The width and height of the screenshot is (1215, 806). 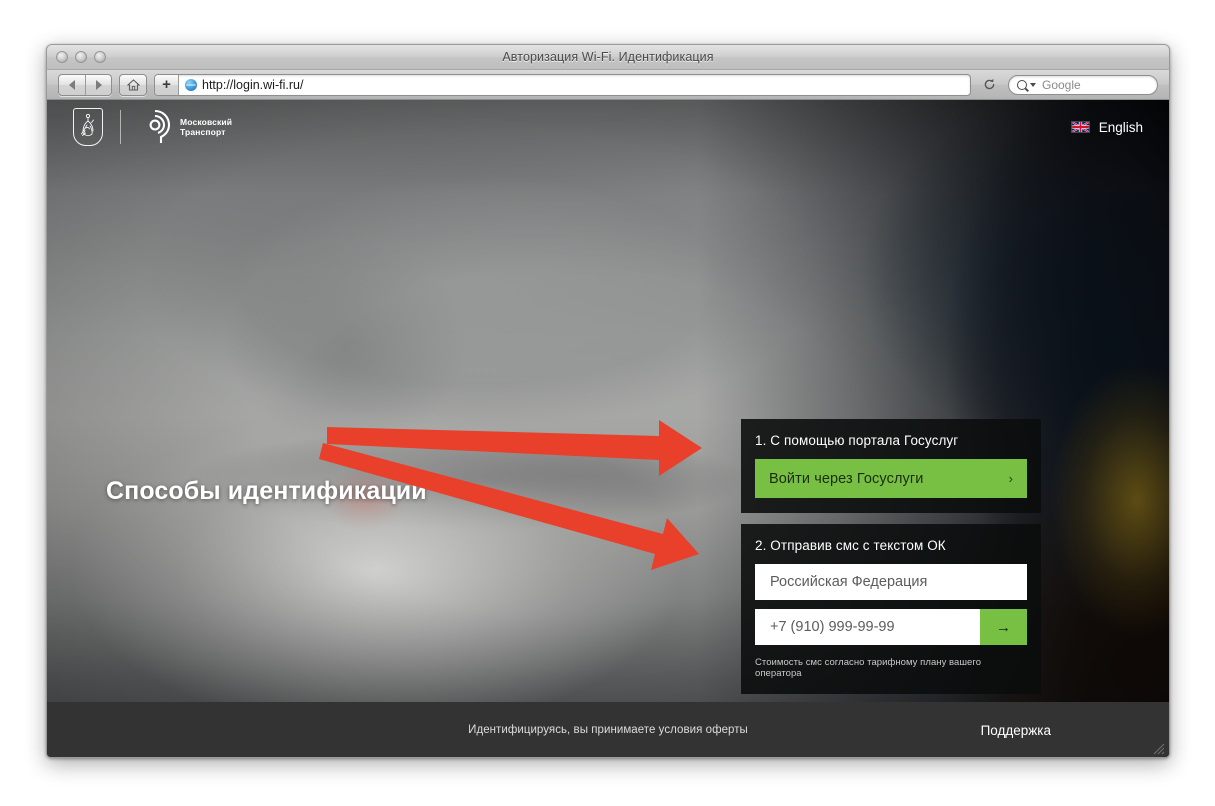 I want to click on home-button-group, so click(x=133, y=84).